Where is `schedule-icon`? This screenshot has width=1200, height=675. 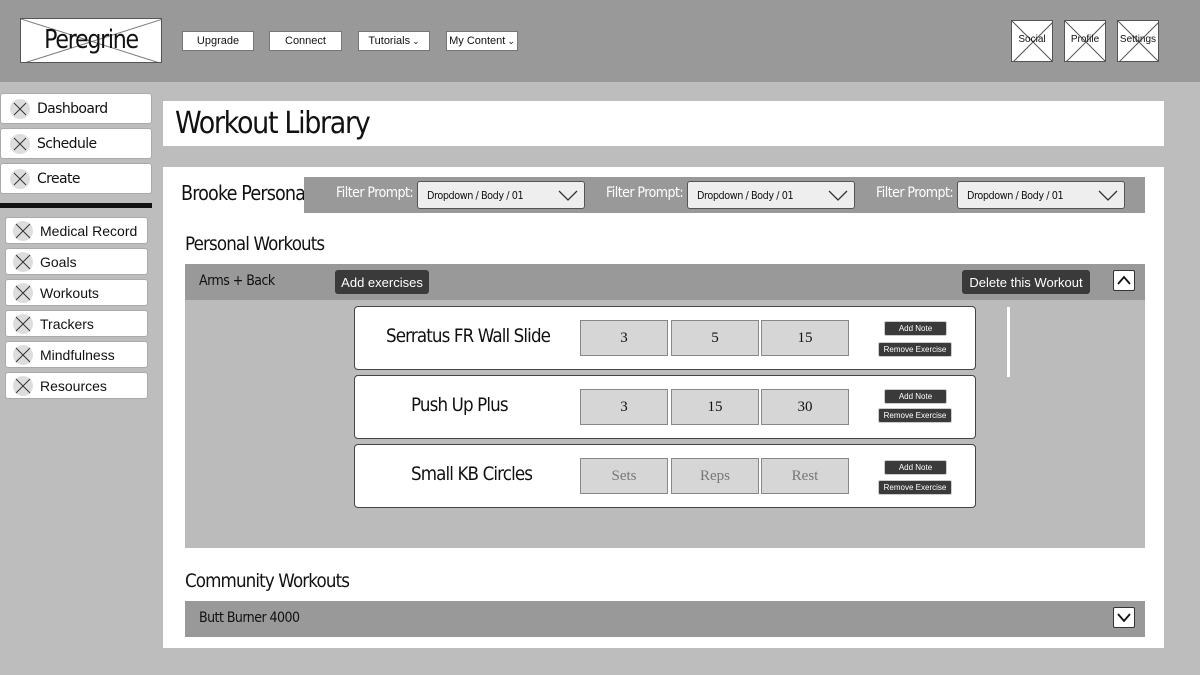 schedule-icon is located at coordinates (20, 143).